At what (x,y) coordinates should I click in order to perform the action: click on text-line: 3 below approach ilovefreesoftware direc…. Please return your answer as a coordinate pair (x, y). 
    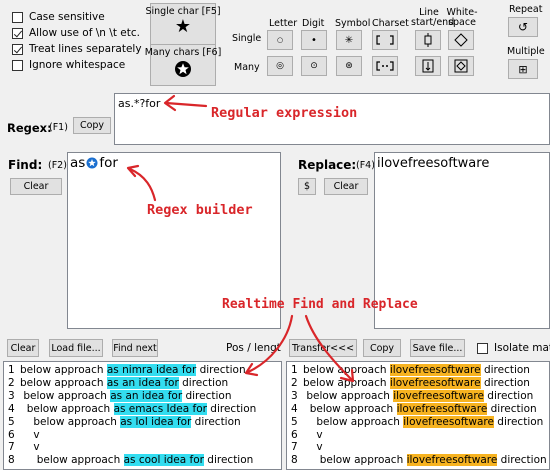
    Looking at the image, I should click on (412, 395).